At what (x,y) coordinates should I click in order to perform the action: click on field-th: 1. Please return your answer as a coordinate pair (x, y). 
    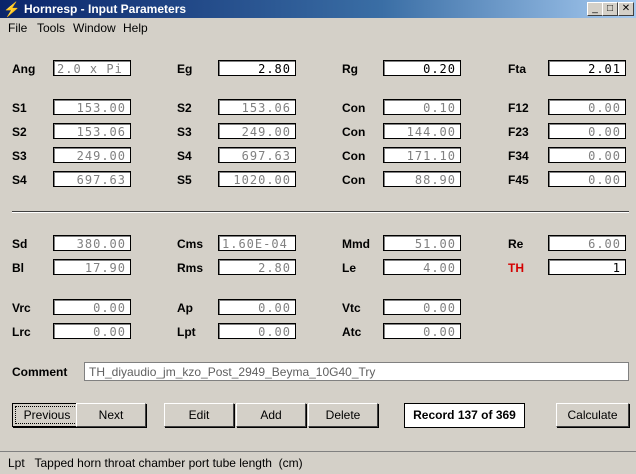
    Looking at the image, I should click on (587, 267).